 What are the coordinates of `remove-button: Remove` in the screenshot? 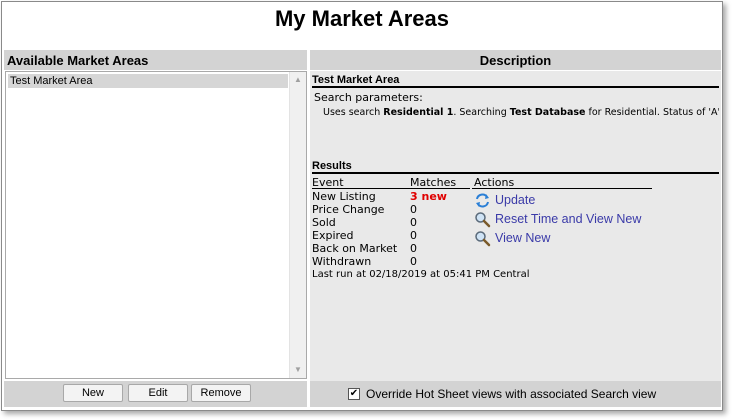 It's located at (221, 393).